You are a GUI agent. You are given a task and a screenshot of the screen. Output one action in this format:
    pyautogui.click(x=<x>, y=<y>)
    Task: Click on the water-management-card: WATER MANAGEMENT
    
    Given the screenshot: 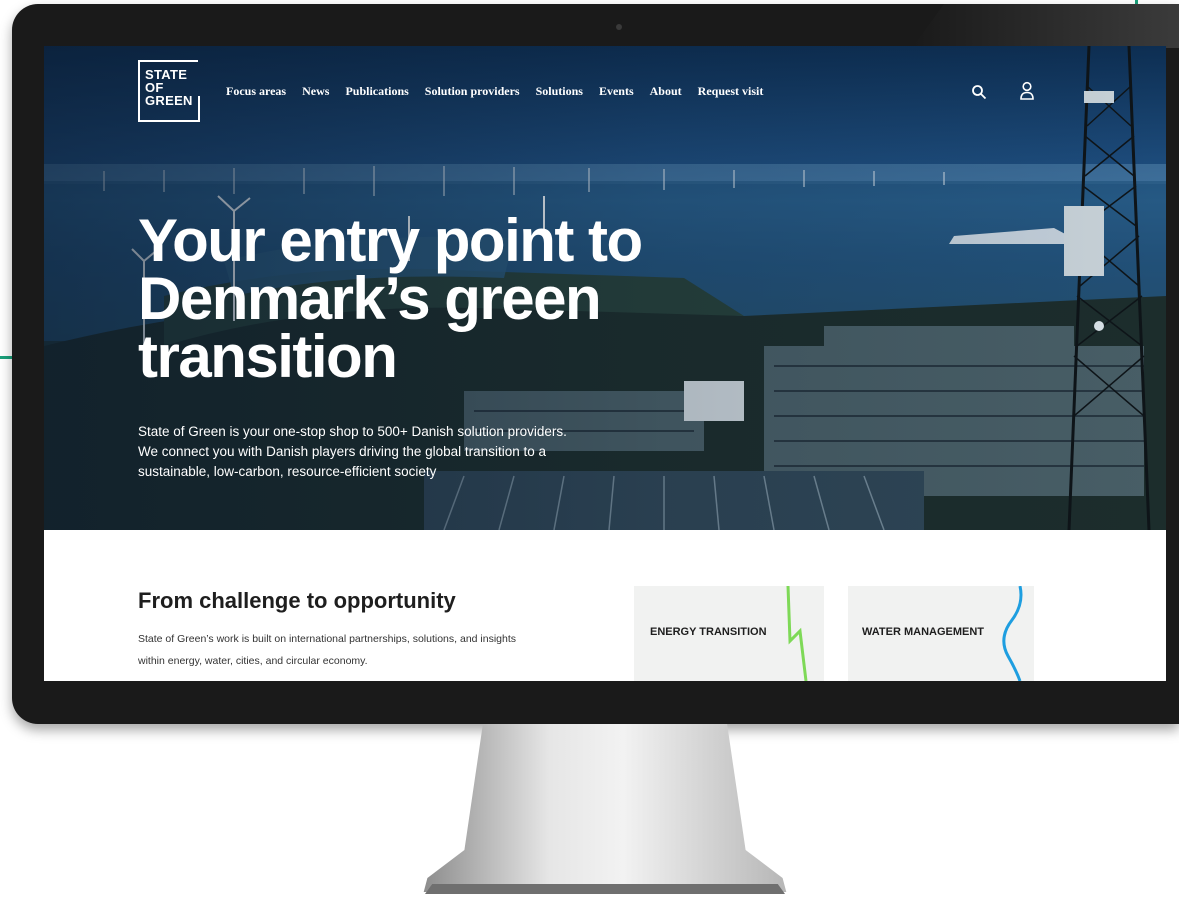 What is the action you would take?
    pyautogui.click(x=941, y=633)
    